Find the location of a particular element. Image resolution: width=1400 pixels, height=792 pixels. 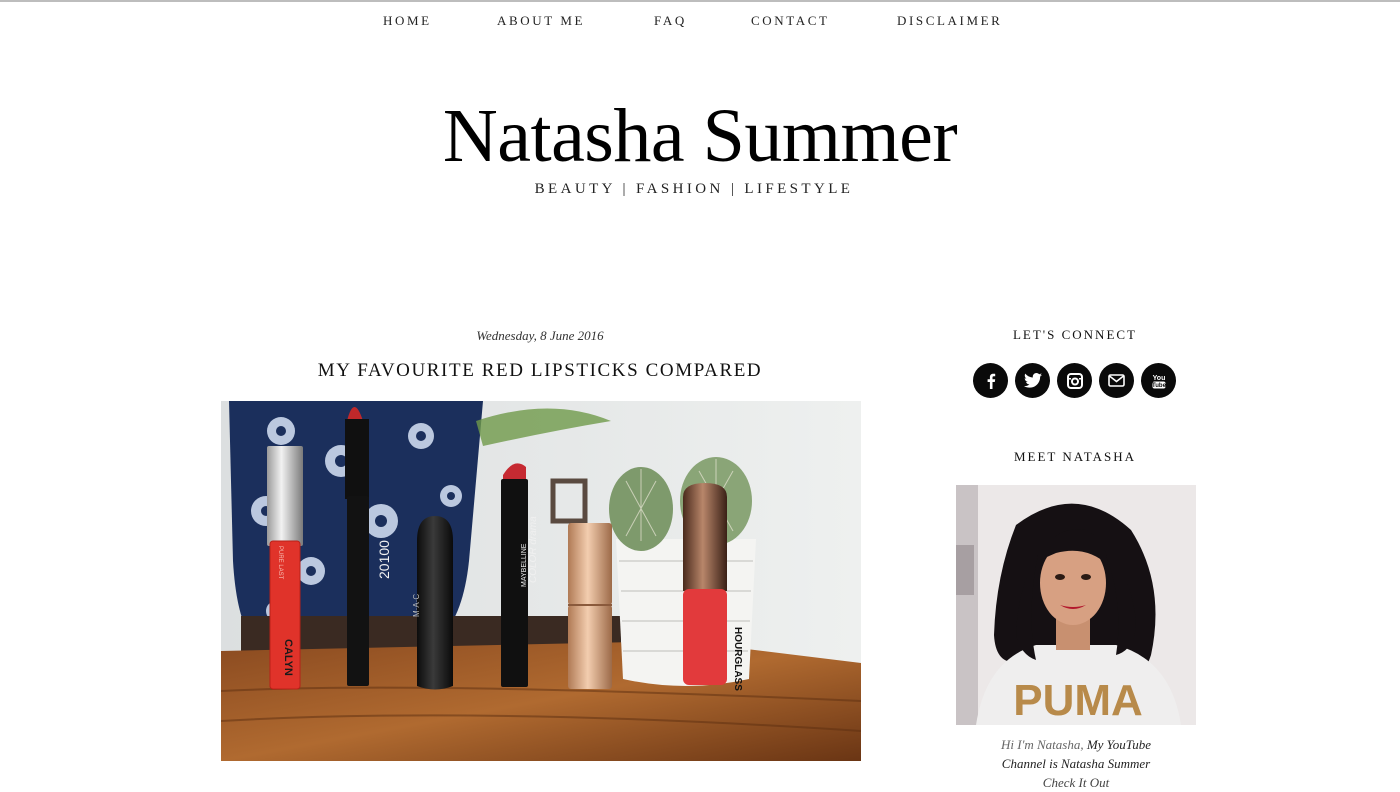

bio-line-1: Hi I'm Natasha, My YouTube is located at coordinates (1076, 744).